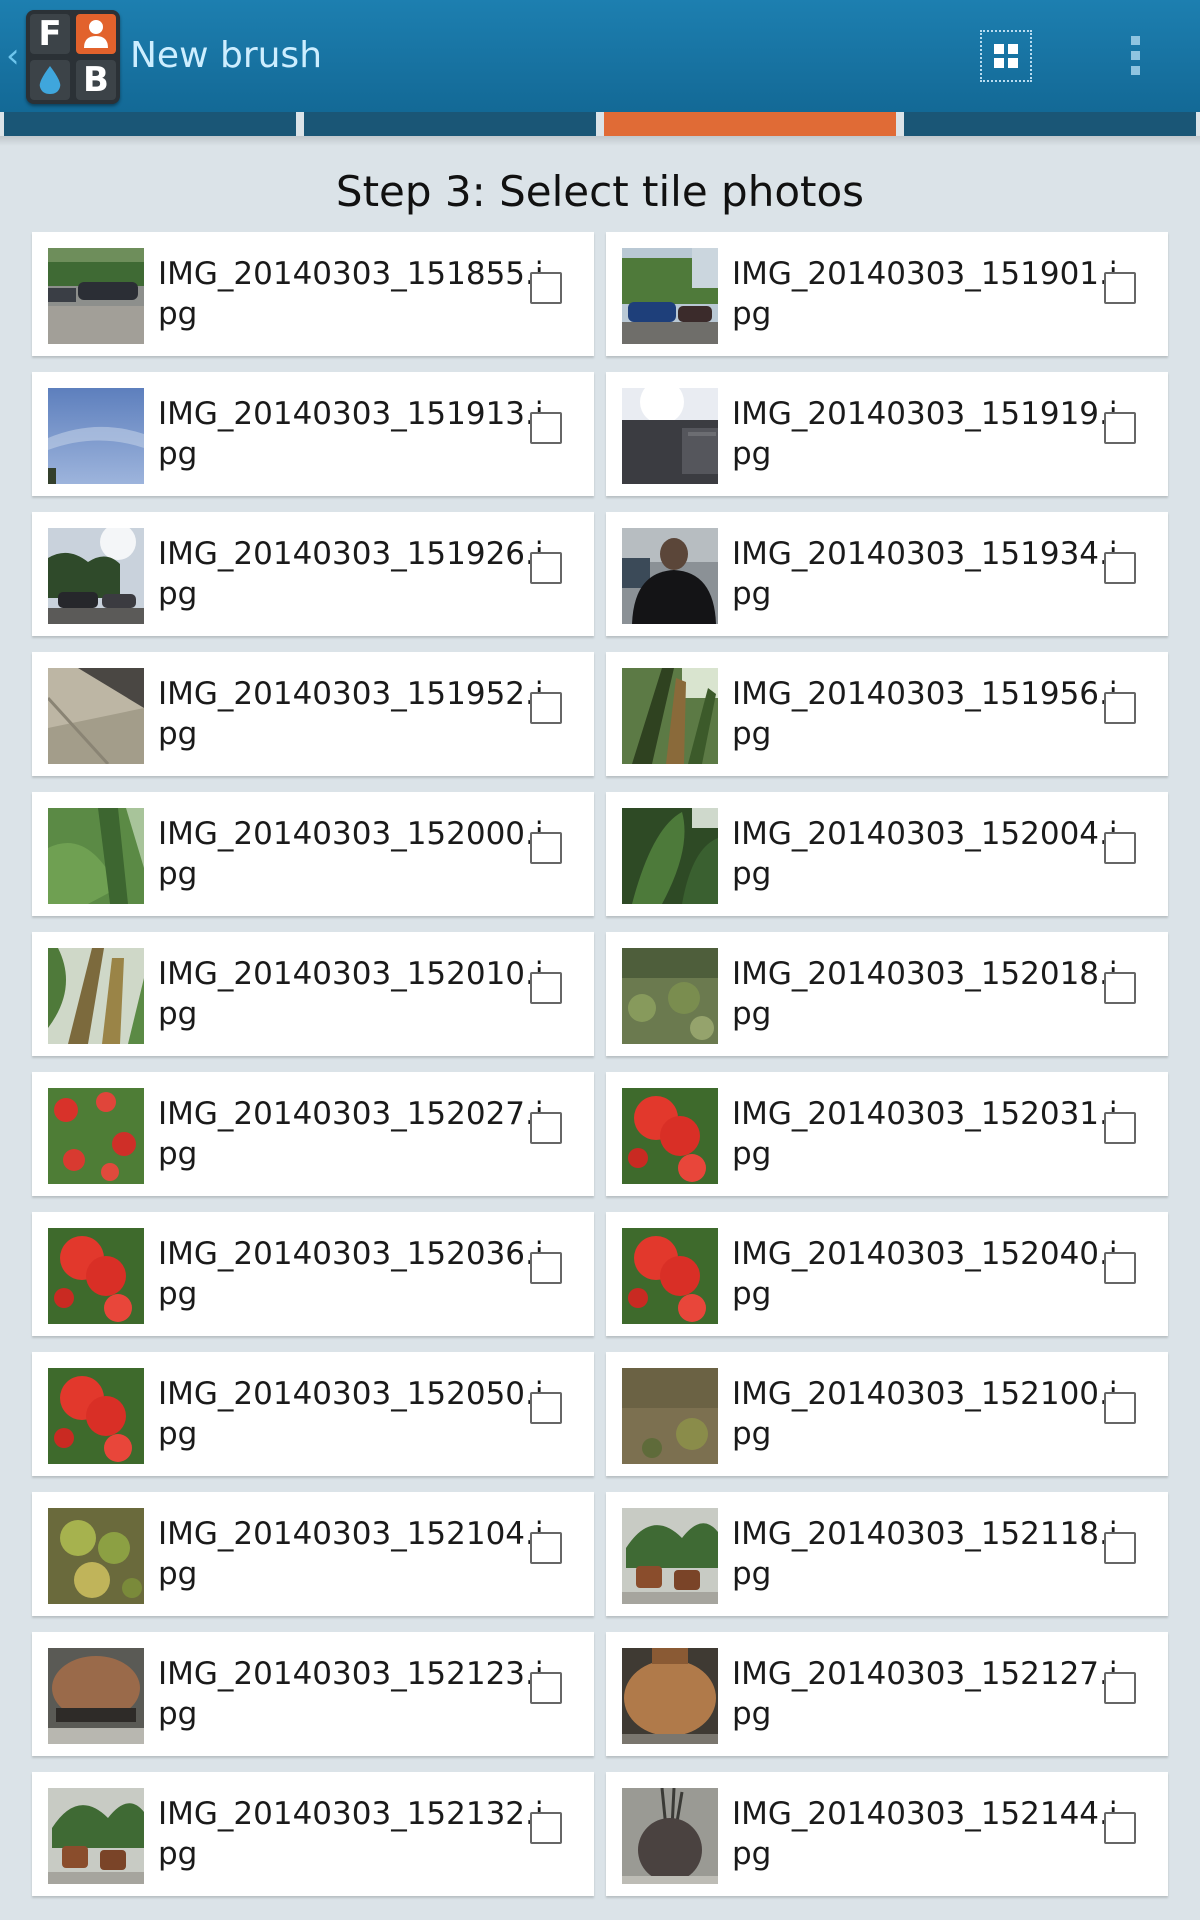 This screenshot has height=1920, width=1200. I want to click on photo-card: IMG_20140303_152010.jpg, so click(313, 994).